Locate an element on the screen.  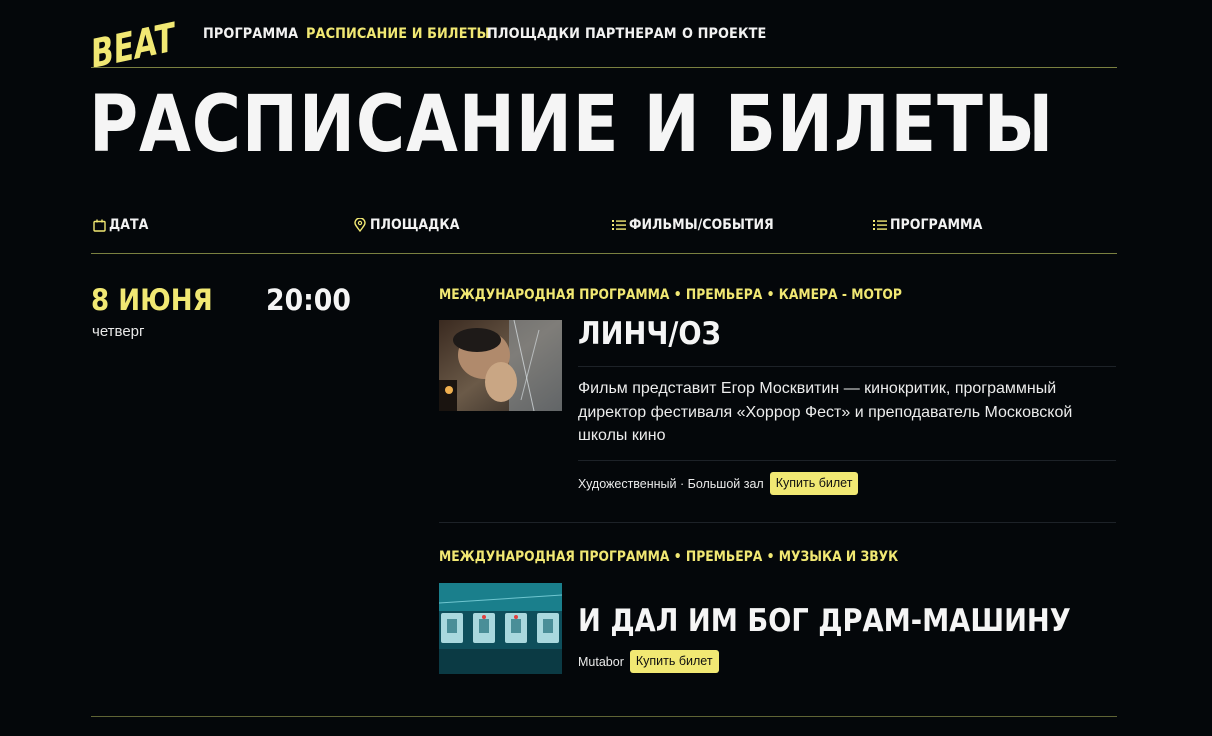
schedule-date: 8 ИЮНЯ is located at coordinates (152, 300).